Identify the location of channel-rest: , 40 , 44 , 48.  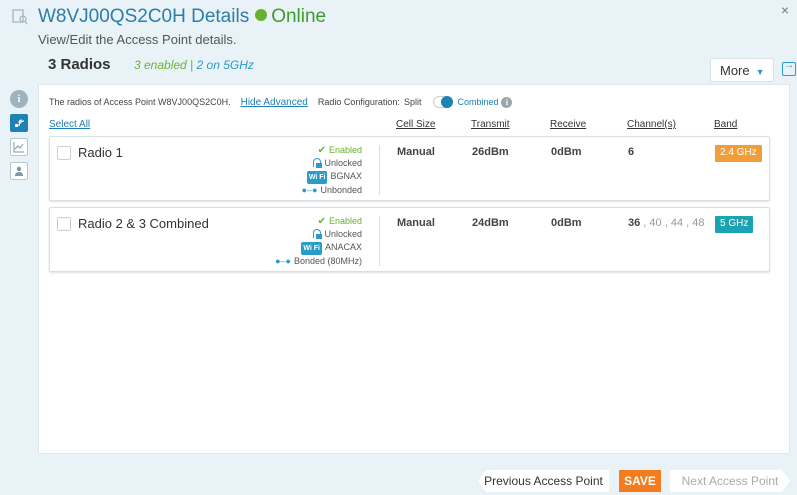
(672, 223).